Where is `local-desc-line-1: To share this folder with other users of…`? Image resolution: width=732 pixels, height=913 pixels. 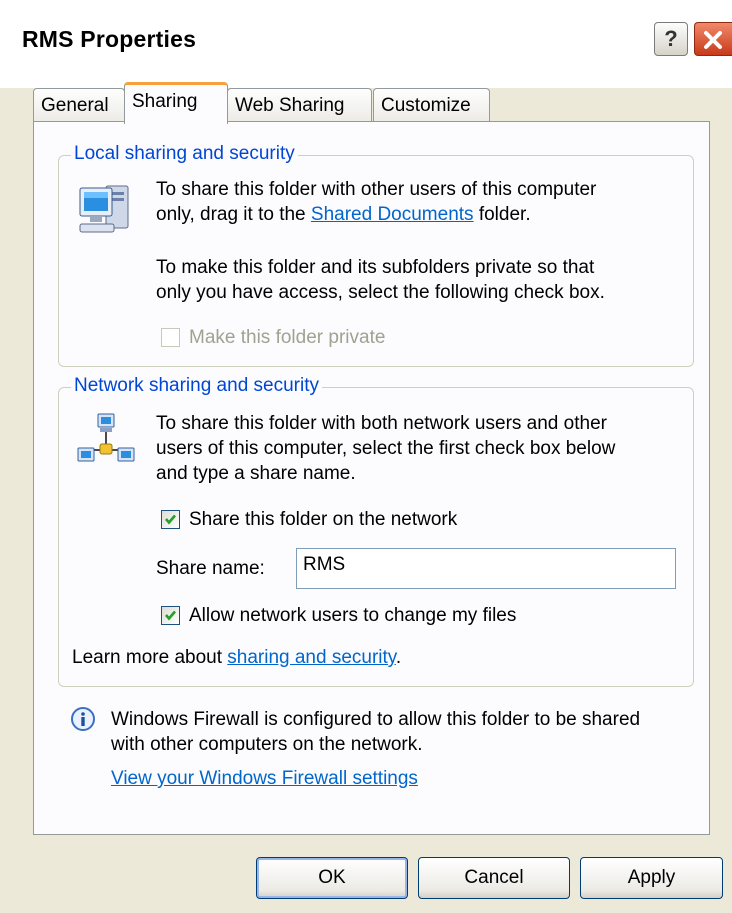
local-desc-line-1: To share this folder with other users of… is located at coordinates (376, 189).